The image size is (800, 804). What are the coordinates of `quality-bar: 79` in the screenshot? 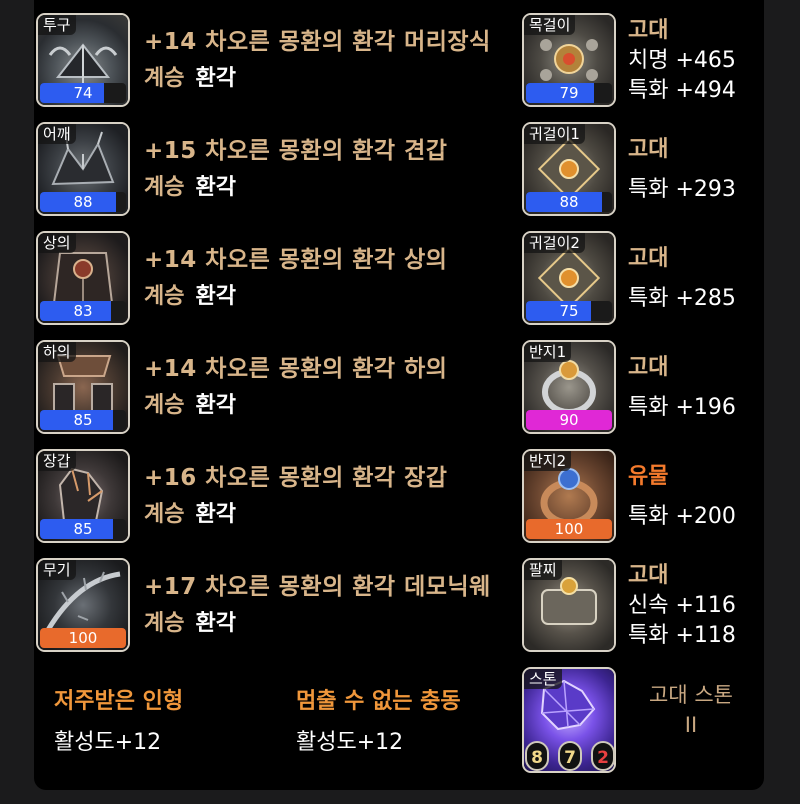 It's located at (569, 93).